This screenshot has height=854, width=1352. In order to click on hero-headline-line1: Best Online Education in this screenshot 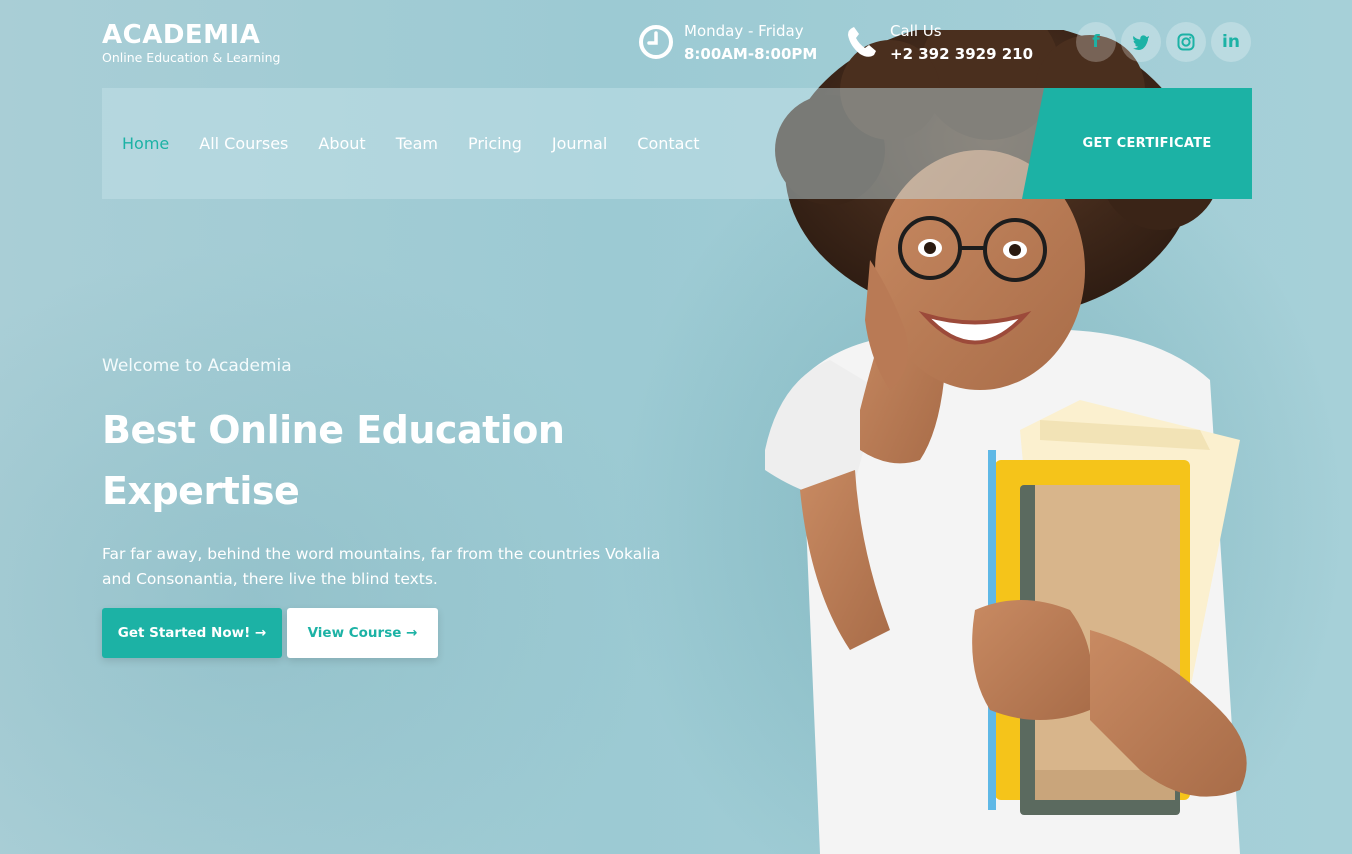, I will do `click(333, 430)`.